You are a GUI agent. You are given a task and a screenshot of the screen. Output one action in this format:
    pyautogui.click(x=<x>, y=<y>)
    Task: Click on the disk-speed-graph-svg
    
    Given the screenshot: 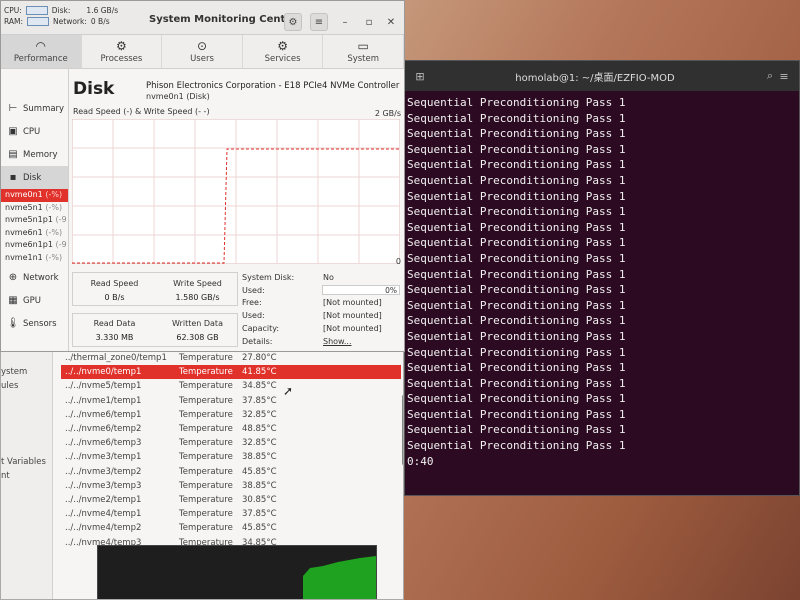 What is the action you would take?
    pyautogui.click(x=236, y=191)
    